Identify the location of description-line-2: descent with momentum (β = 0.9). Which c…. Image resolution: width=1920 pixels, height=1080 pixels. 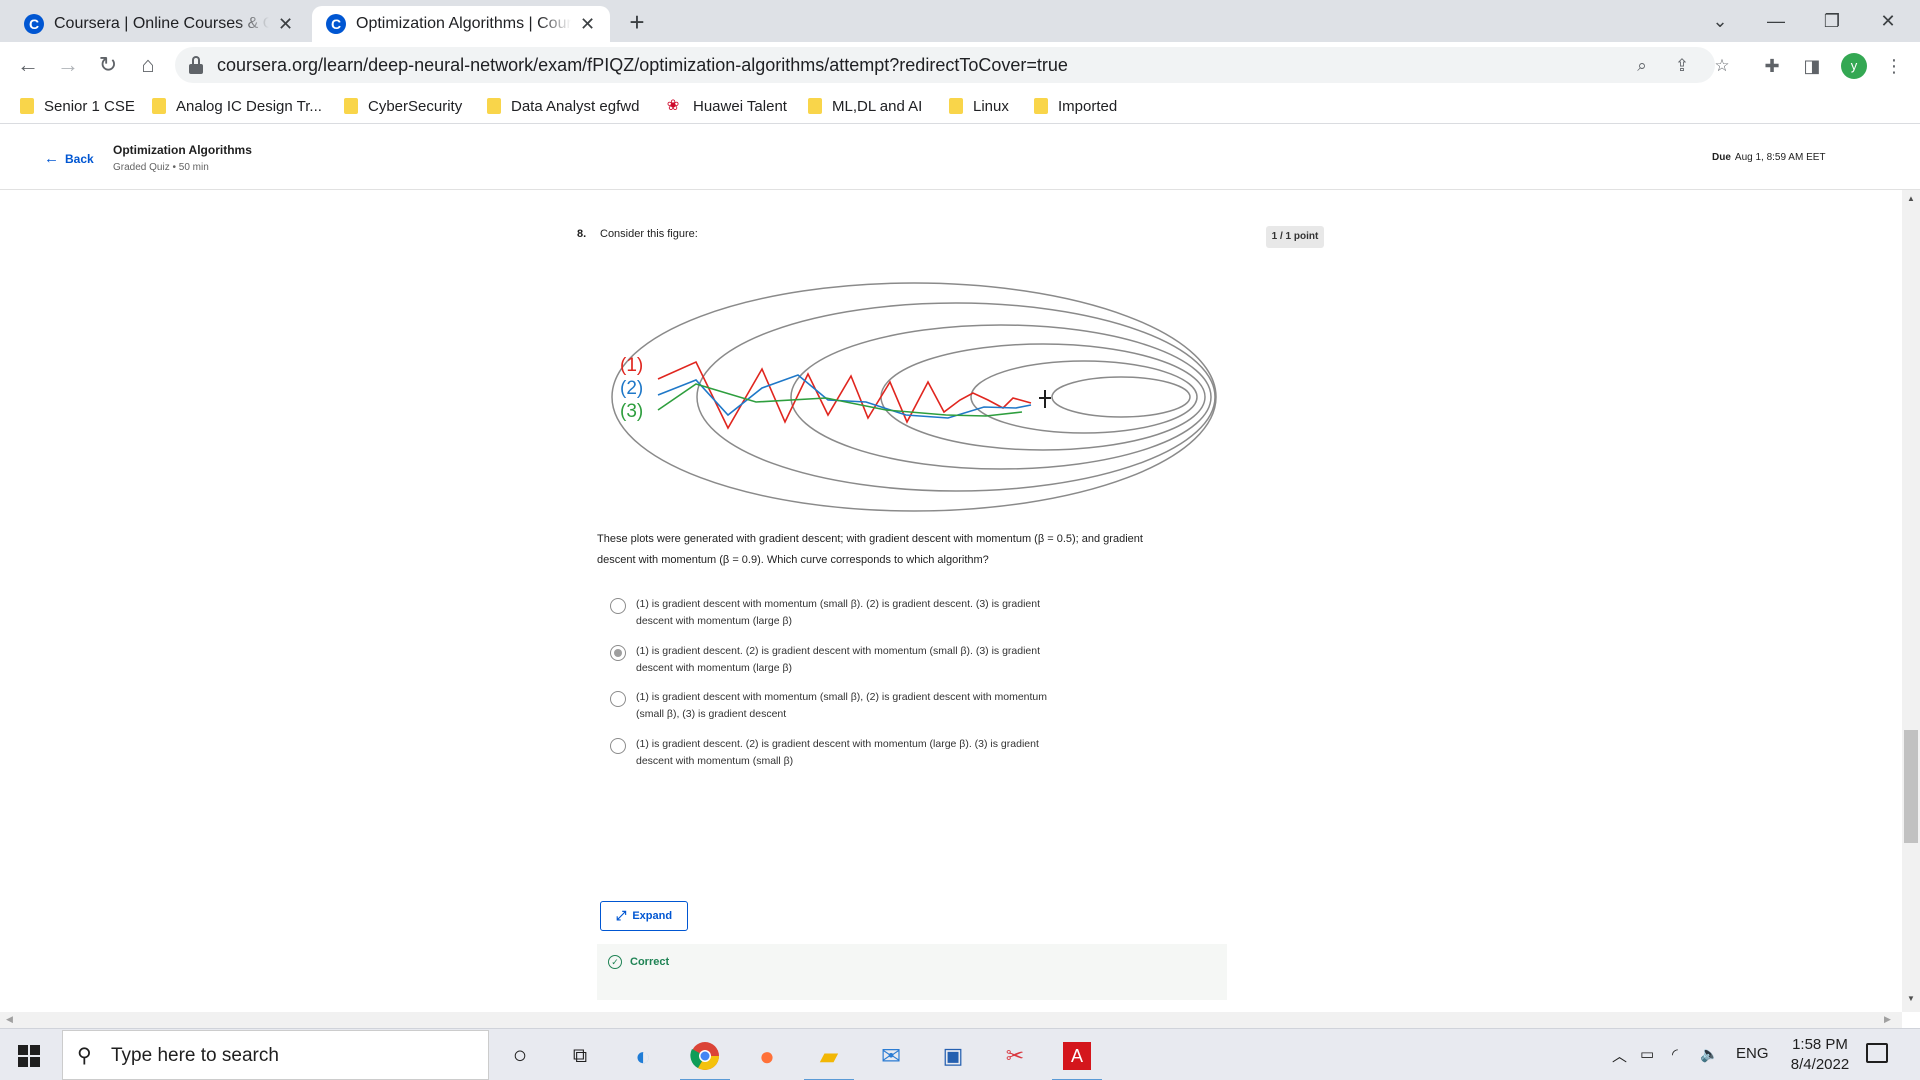
(793, 560).